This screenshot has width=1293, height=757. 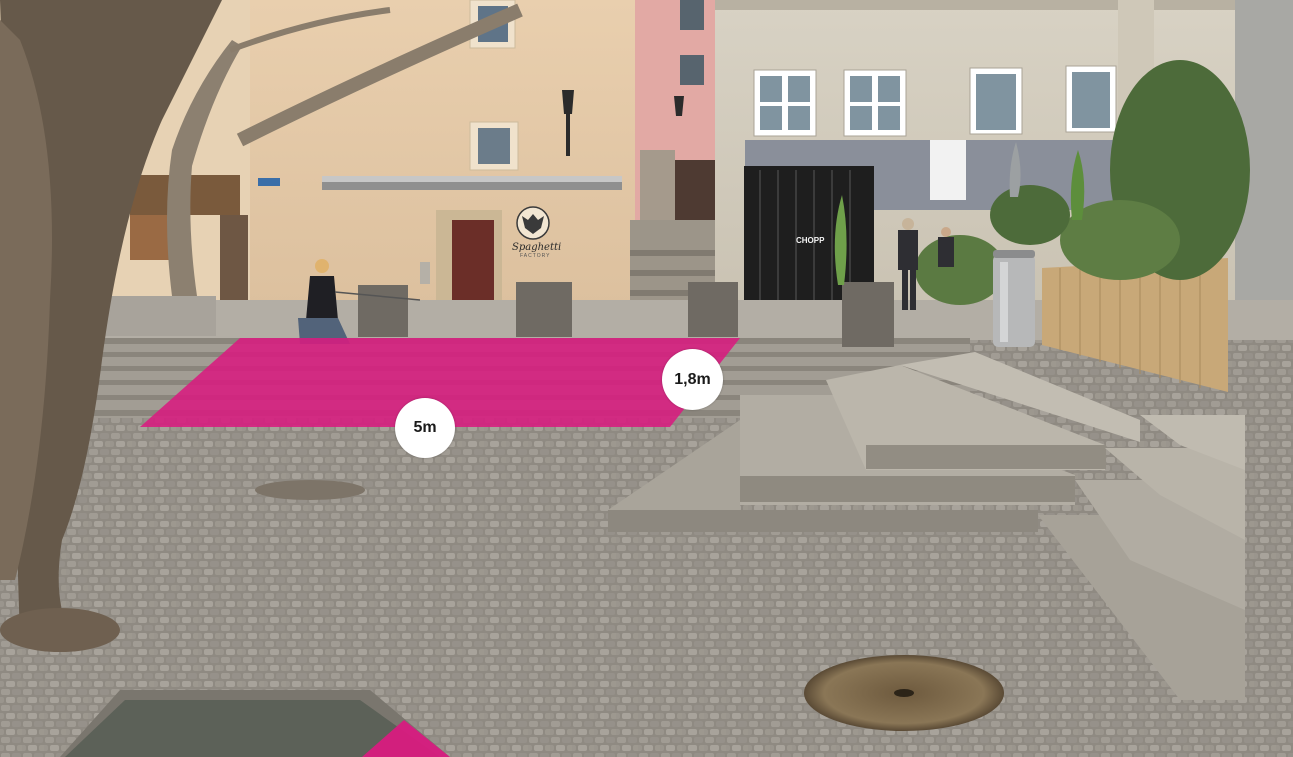 What do you see at coordinates (1014, 298) in the screenshot?
I see `trash-bin-icon` at bounding box center [1014, 298].